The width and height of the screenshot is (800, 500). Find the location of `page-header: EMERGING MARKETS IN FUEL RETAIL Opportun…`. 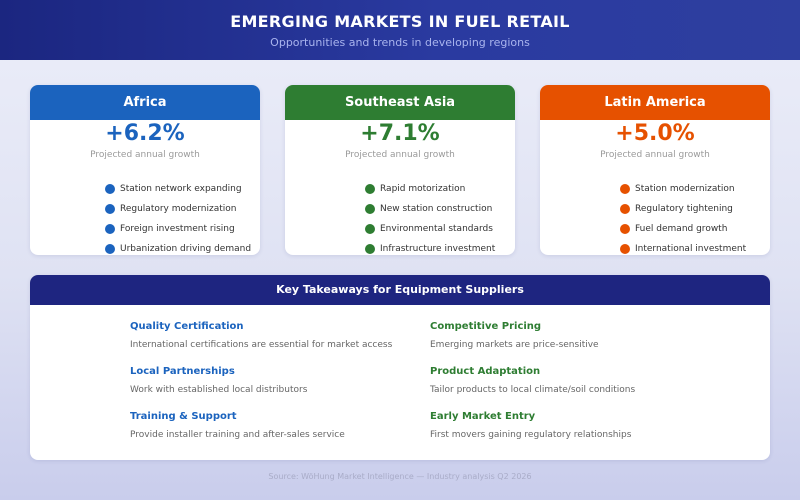

page-header: EMERGING MARKETS IN FUEL RETAIL Opportun… is located at coordinates (400, 30).